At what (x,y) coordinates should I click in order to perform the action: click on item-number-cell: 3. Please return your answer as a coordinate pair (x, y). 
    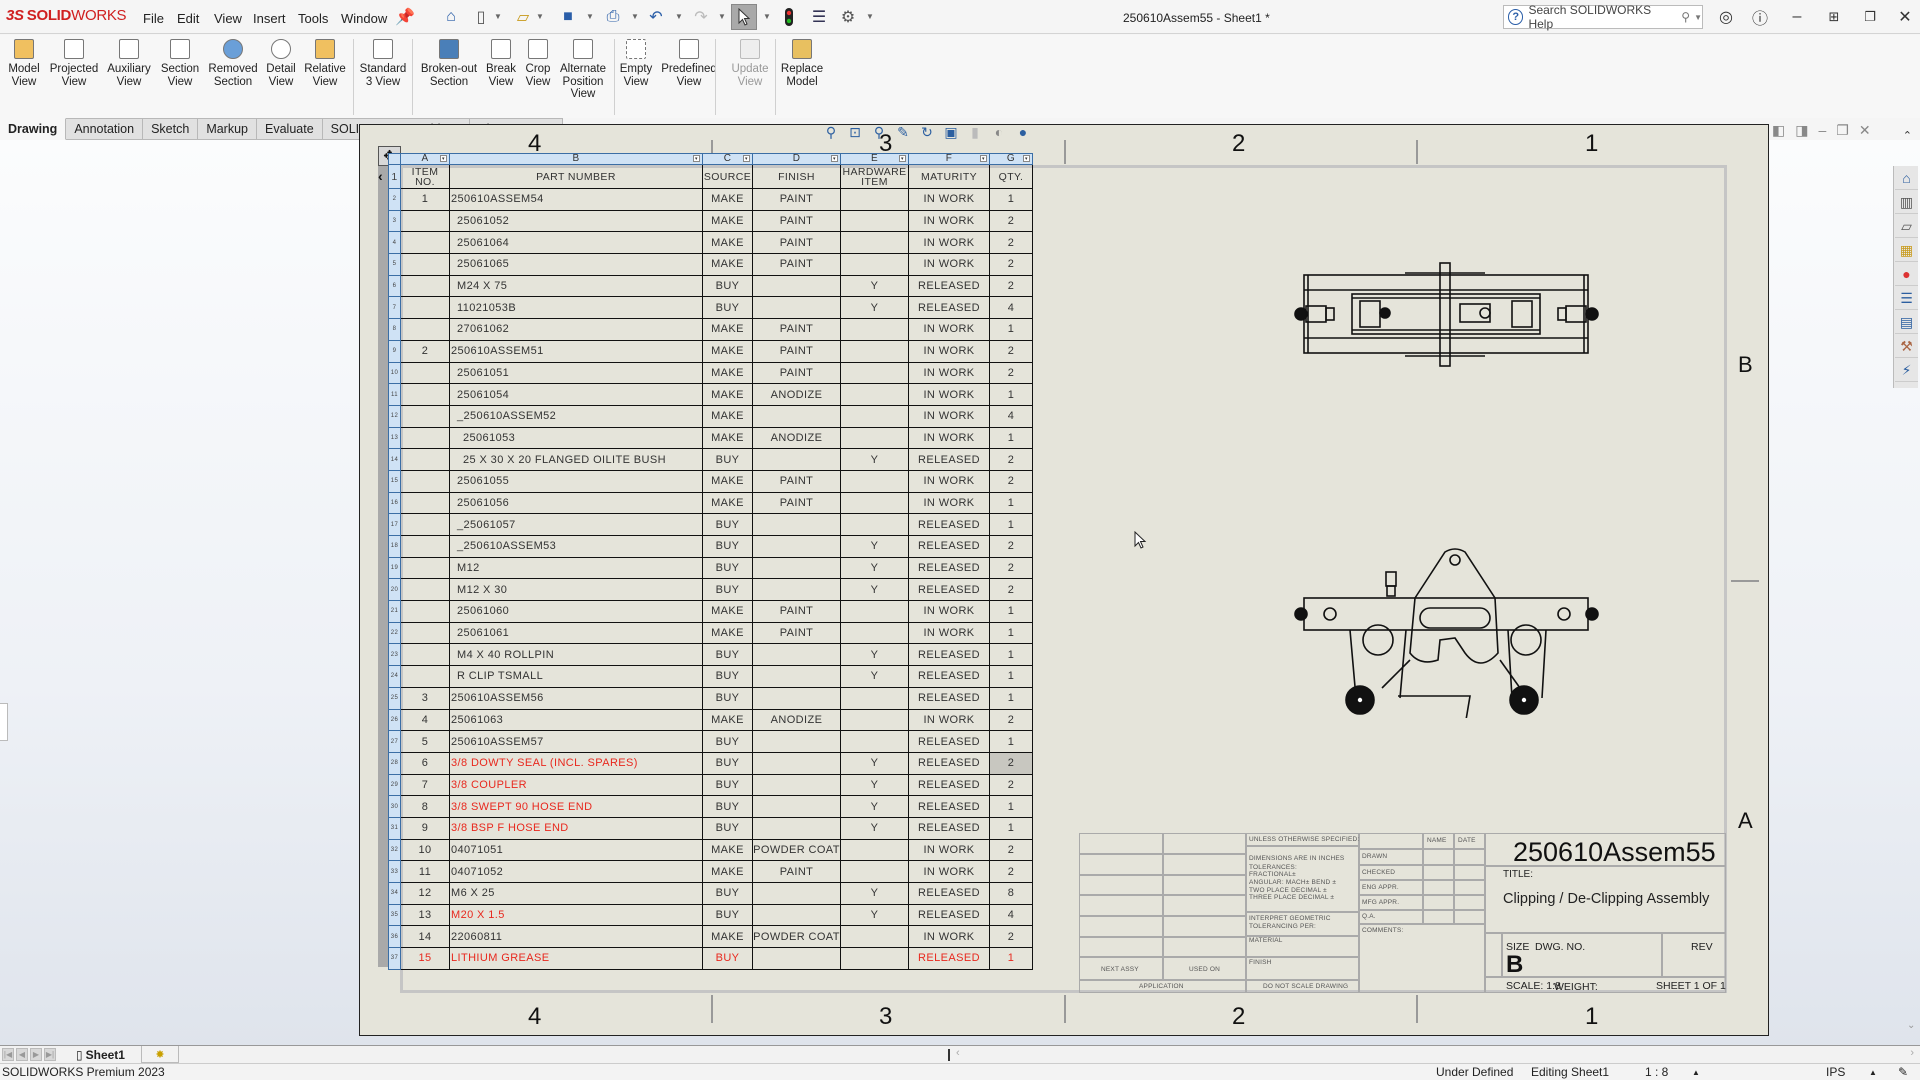
    Looking at the image, I should click on (425, 698).